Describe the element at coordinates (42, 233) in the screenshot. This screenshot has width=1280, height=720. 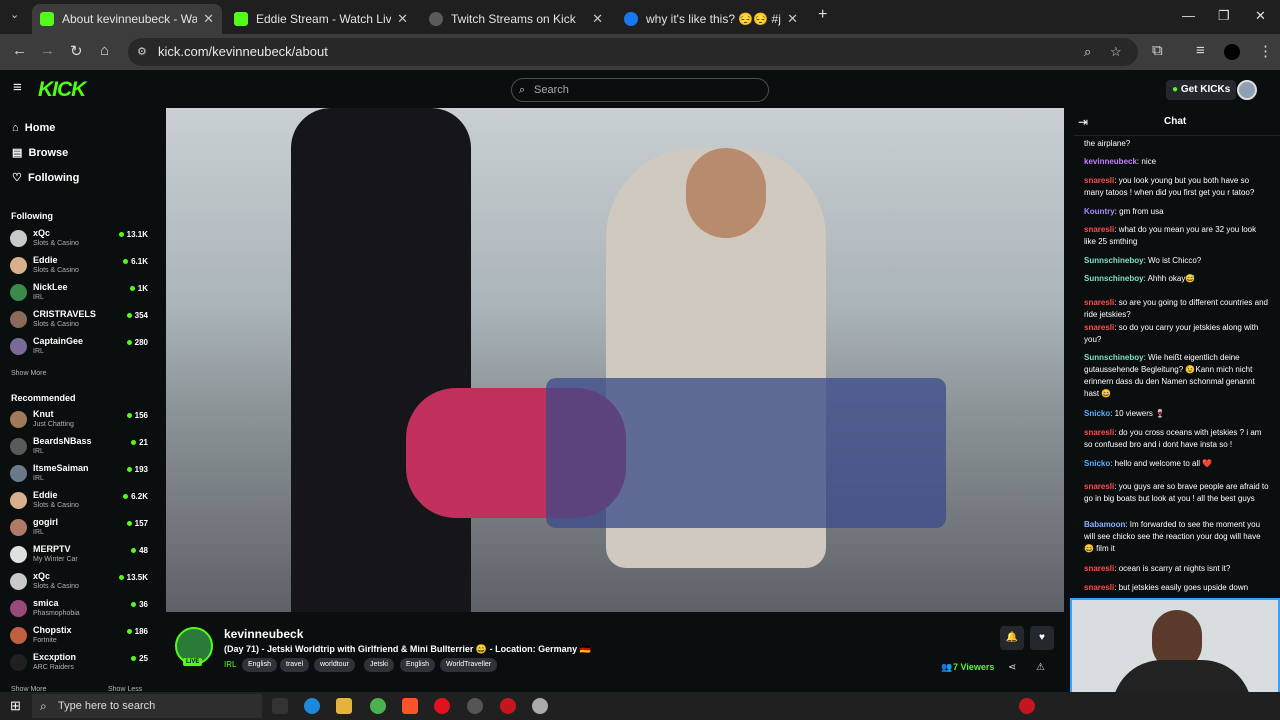
I see `channel-name: xQc` at that location.